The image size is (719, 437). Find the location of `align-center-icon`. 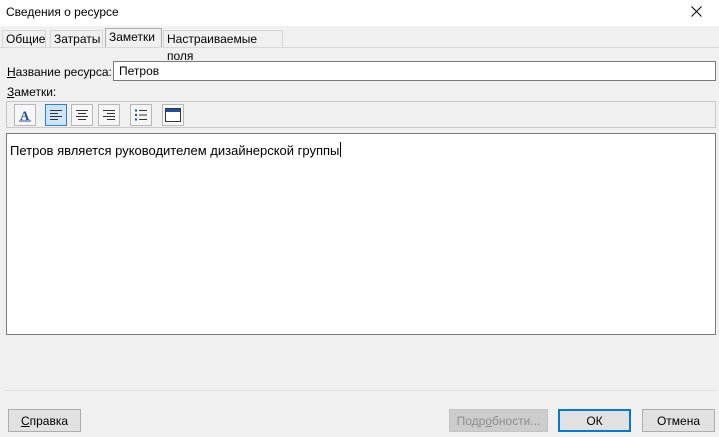

align-center-icon is located at coordinates (82, 115).